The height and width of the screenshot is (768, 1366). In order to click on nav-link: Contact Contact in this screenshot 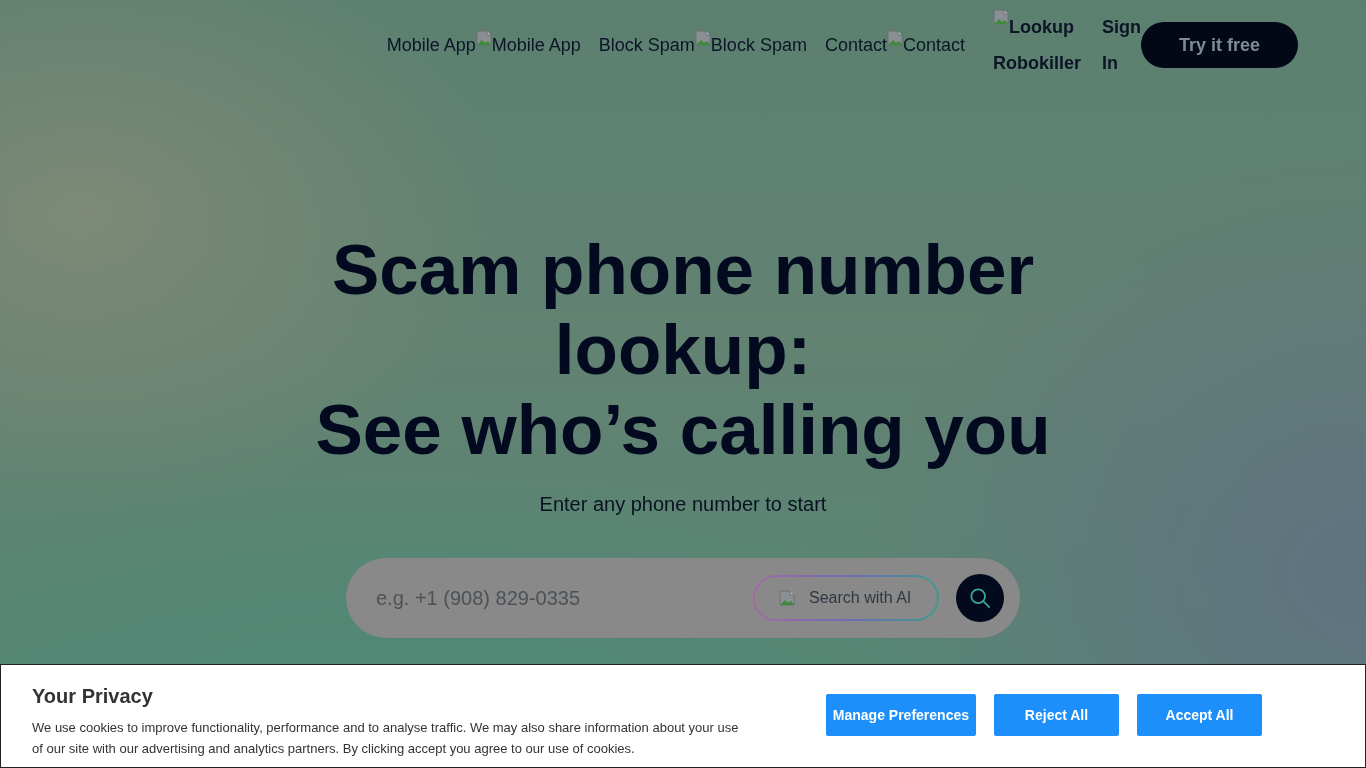, I will do `click(894, 45)`.